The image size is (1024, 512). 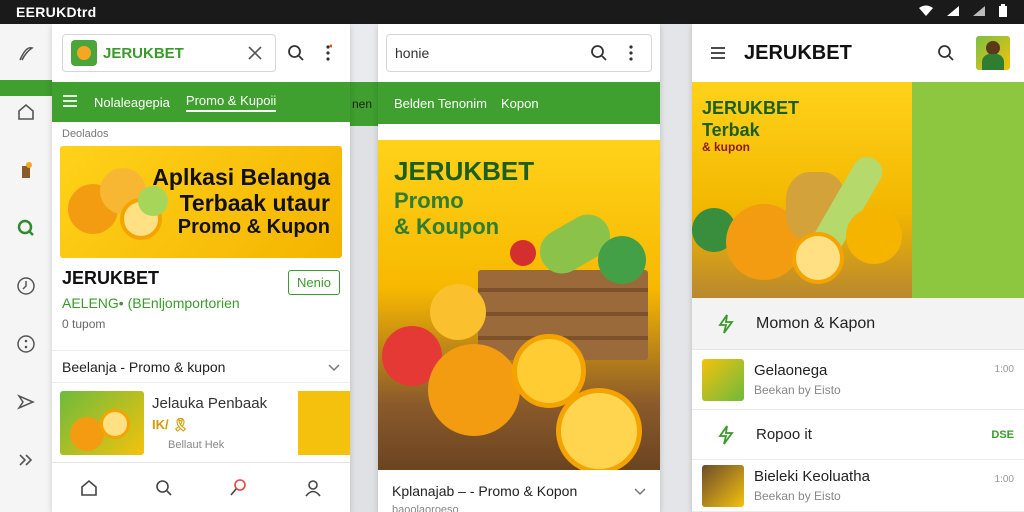 I want to click on banner-title: Aplkasi Belanga Terbaak utaur, so click(x=241, y=190).